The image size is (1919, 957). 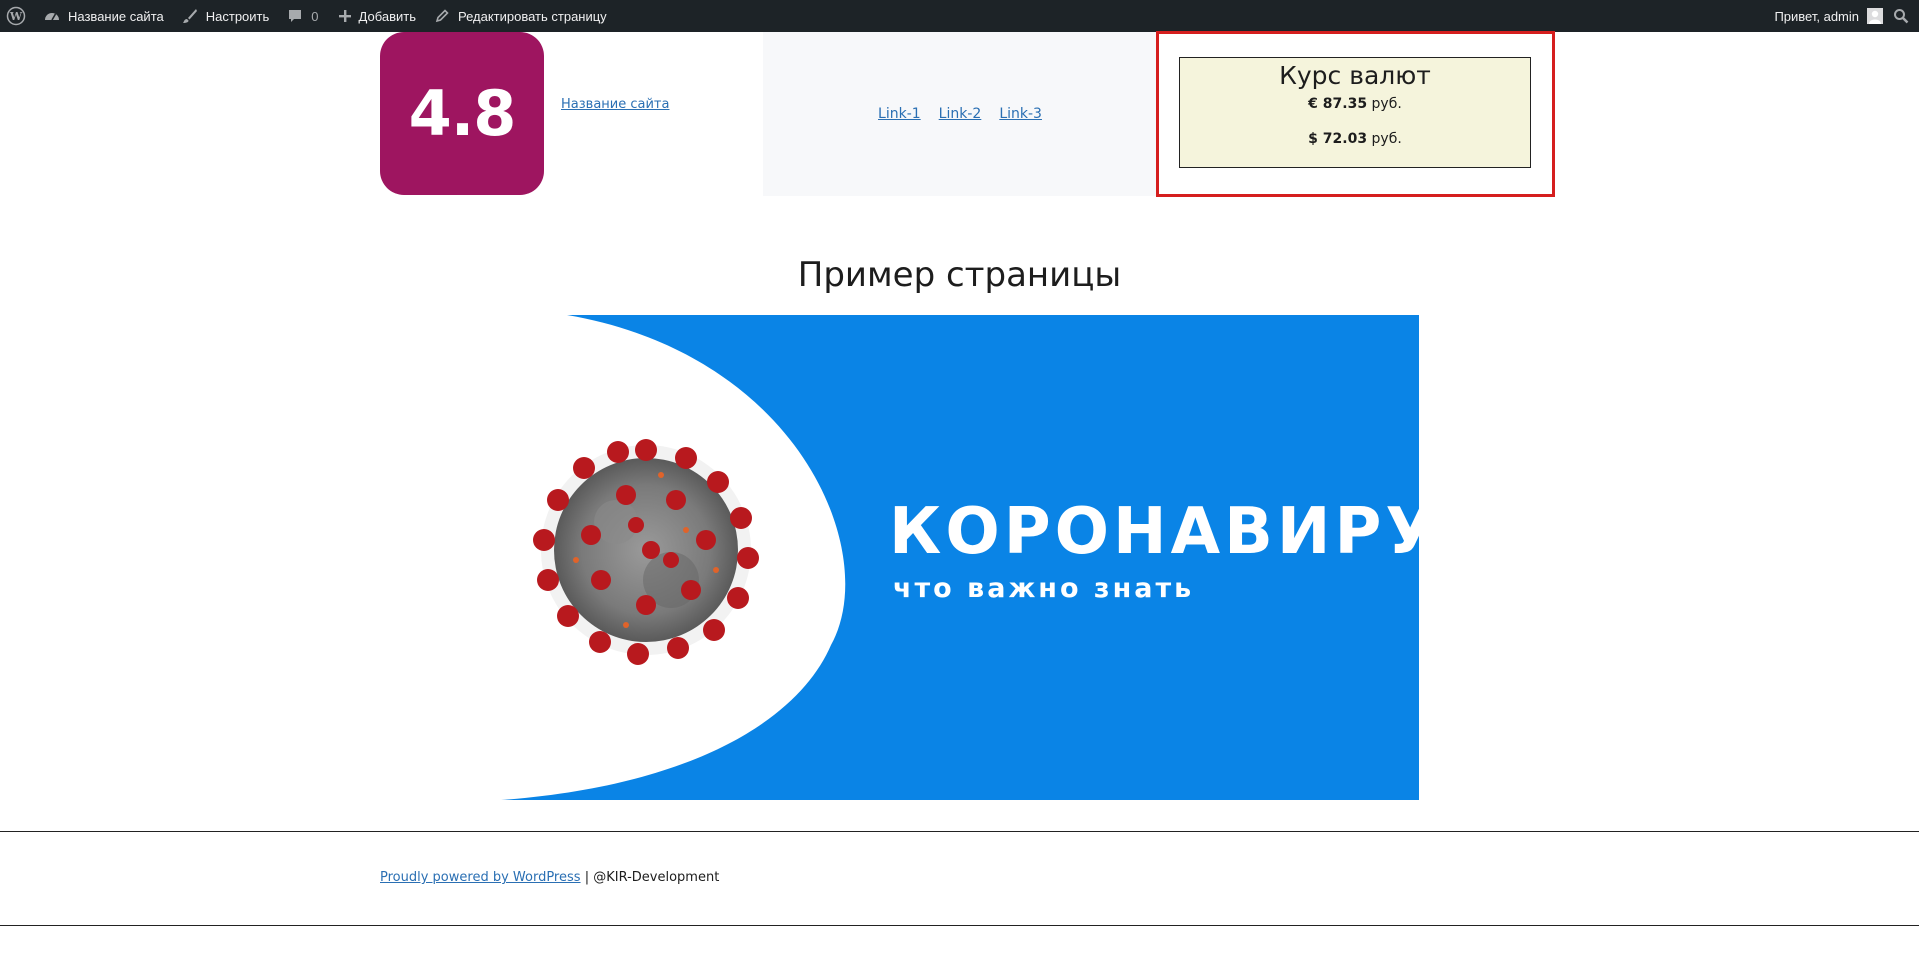 I want to click on banner-title: КОРОНАВИРУС, so click(x=1154, y=532).